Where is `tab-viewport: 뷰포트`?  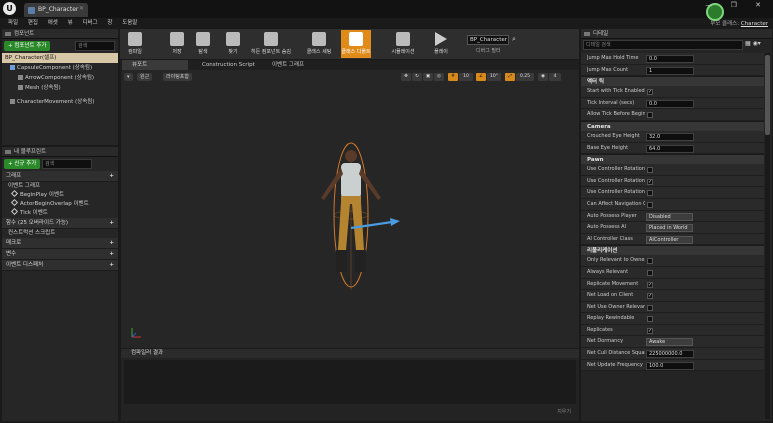 tab-viewport: 뷰포트 is located at coordinates (155, 65).